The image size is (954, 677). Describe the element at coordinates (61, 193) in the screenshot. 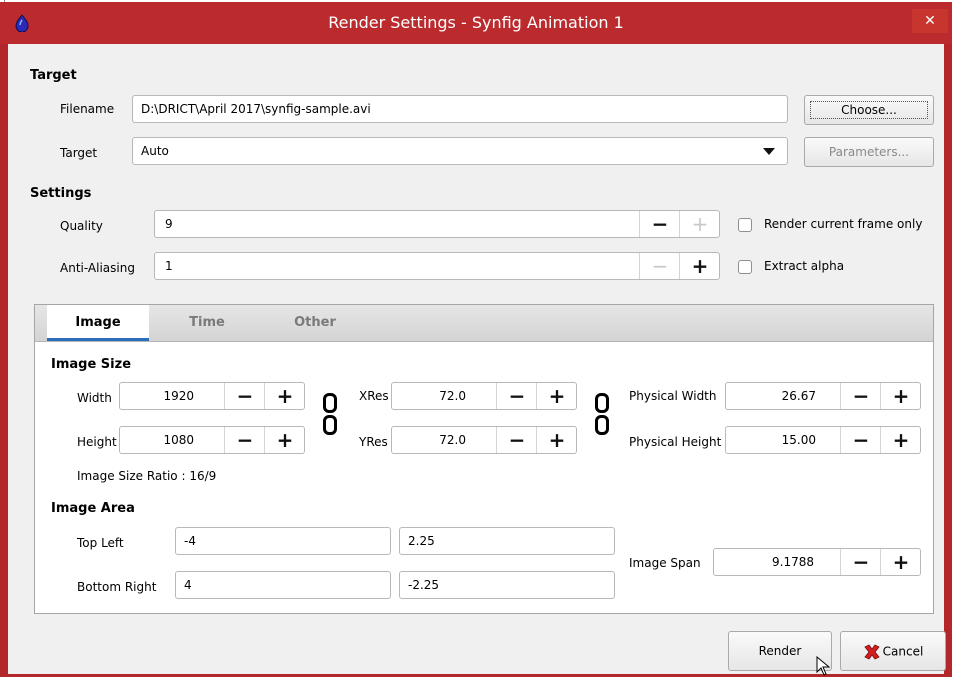

I see `settings-section-title: Settings` at that location.